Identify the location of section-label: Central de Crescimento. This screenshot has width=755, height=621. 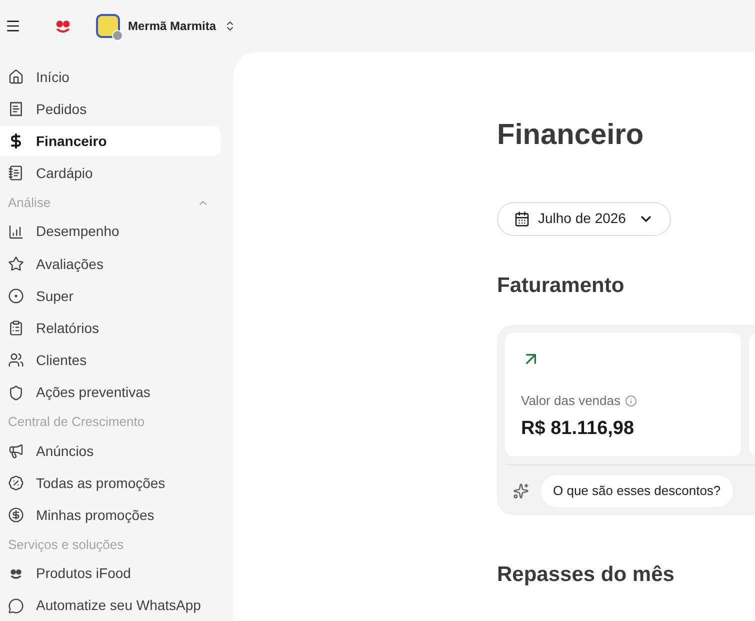
(76, 422).